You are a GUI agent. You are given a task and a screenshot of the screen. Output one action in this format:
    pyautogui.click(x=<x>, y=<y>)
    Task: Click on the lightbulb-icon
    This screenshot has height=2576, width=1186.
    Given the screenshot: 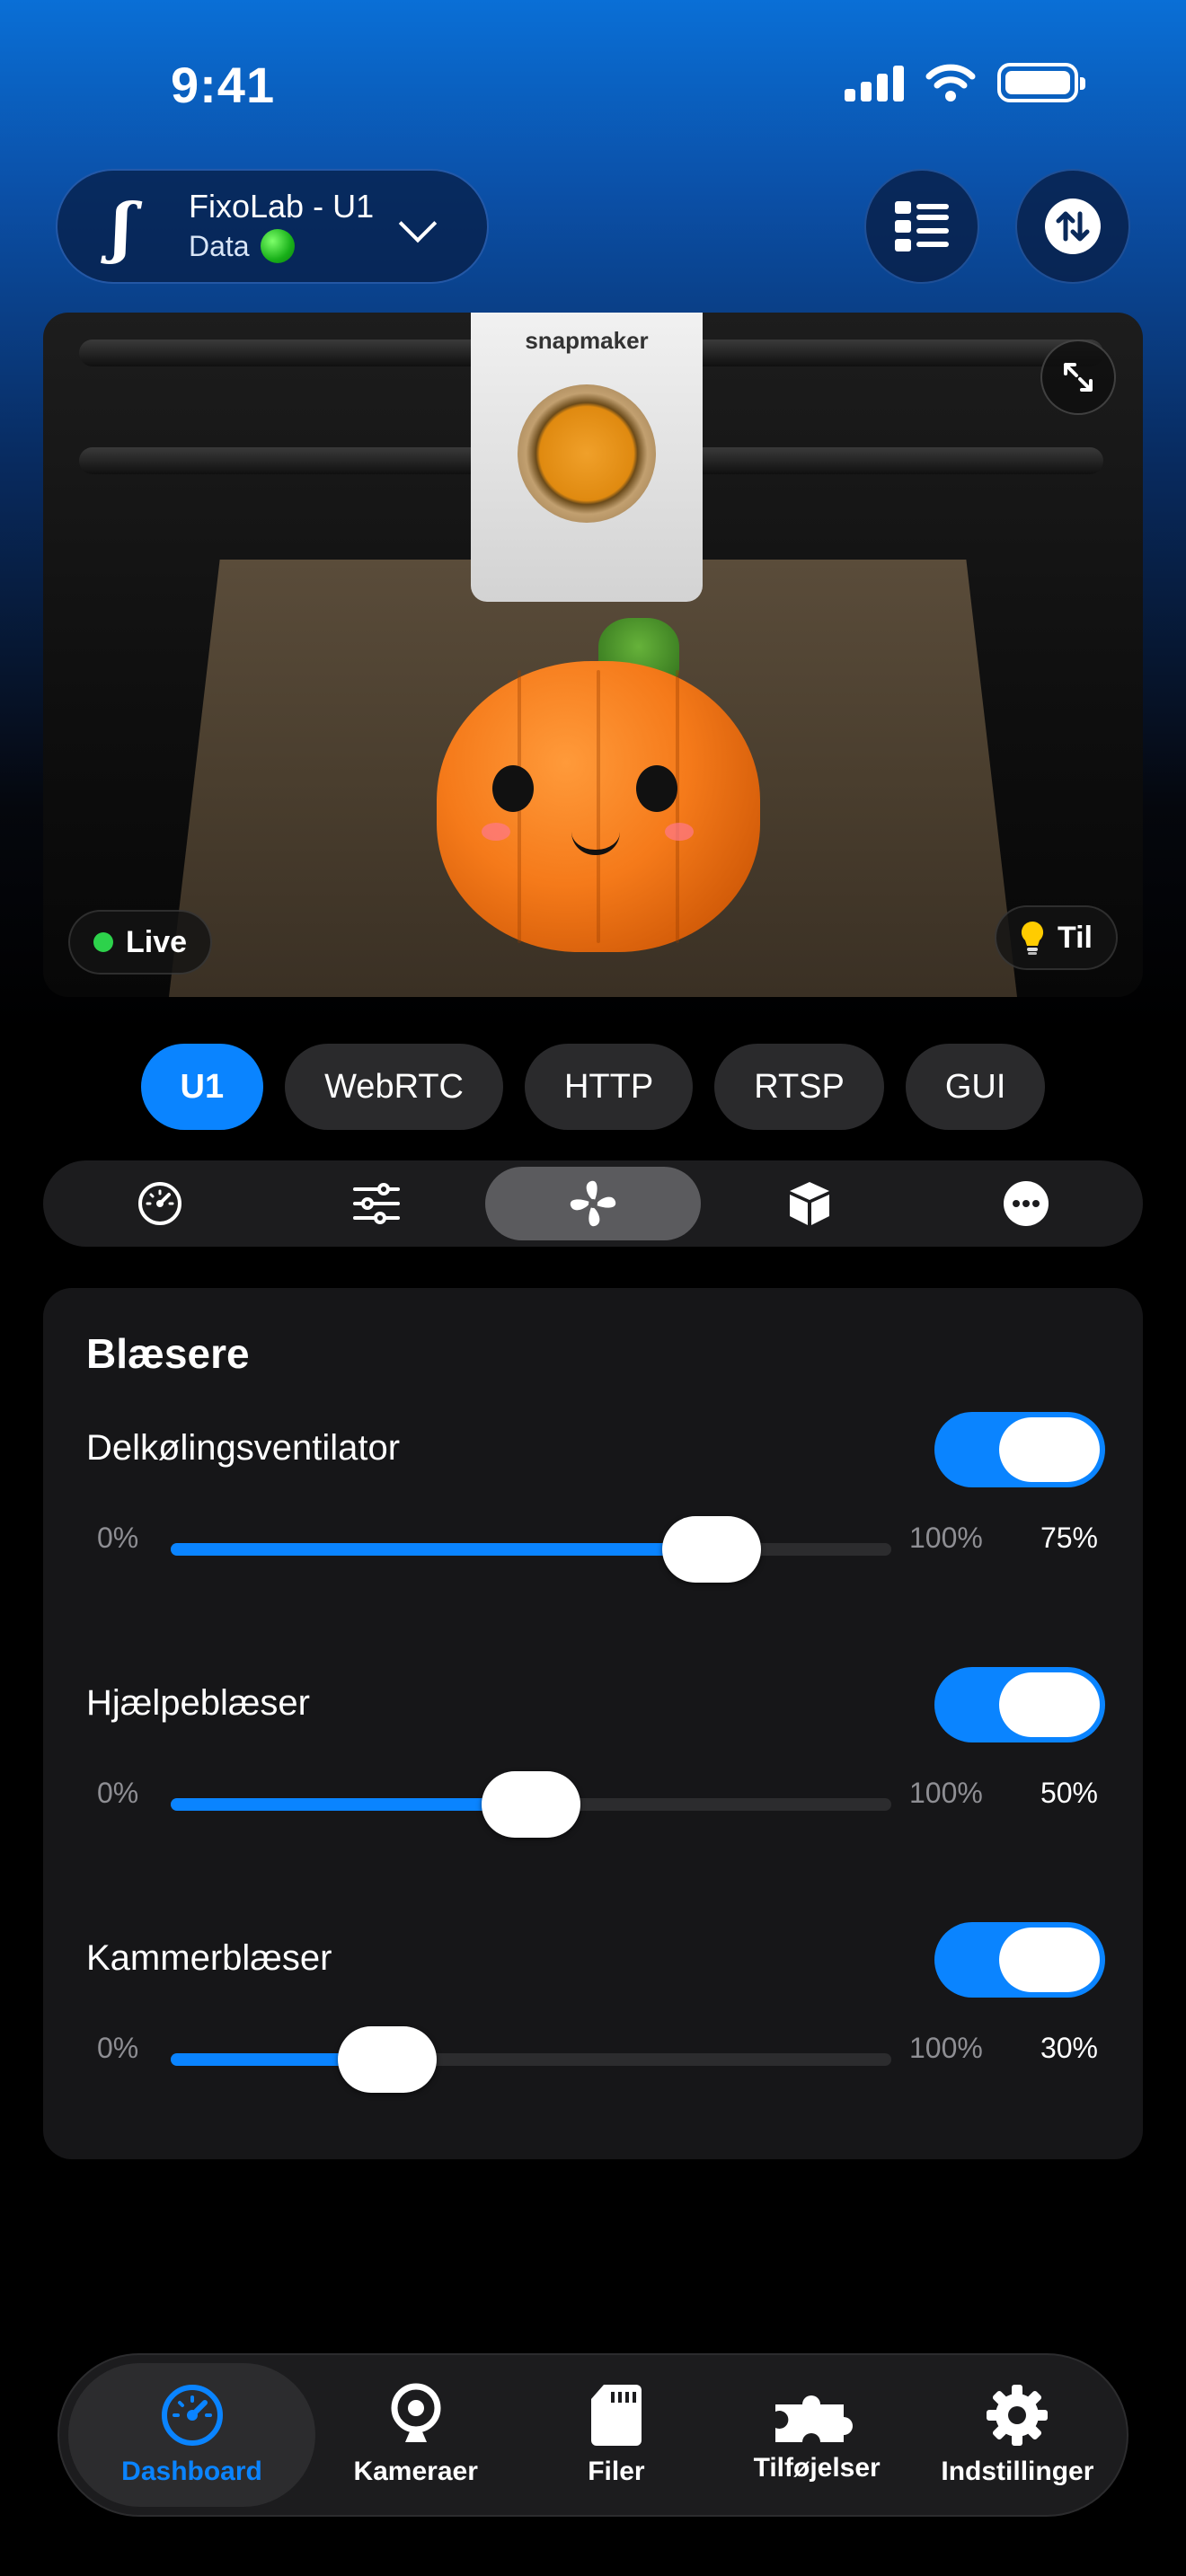 What is the action you would take?
    pyautogui.click(x=1032, y=938)
    